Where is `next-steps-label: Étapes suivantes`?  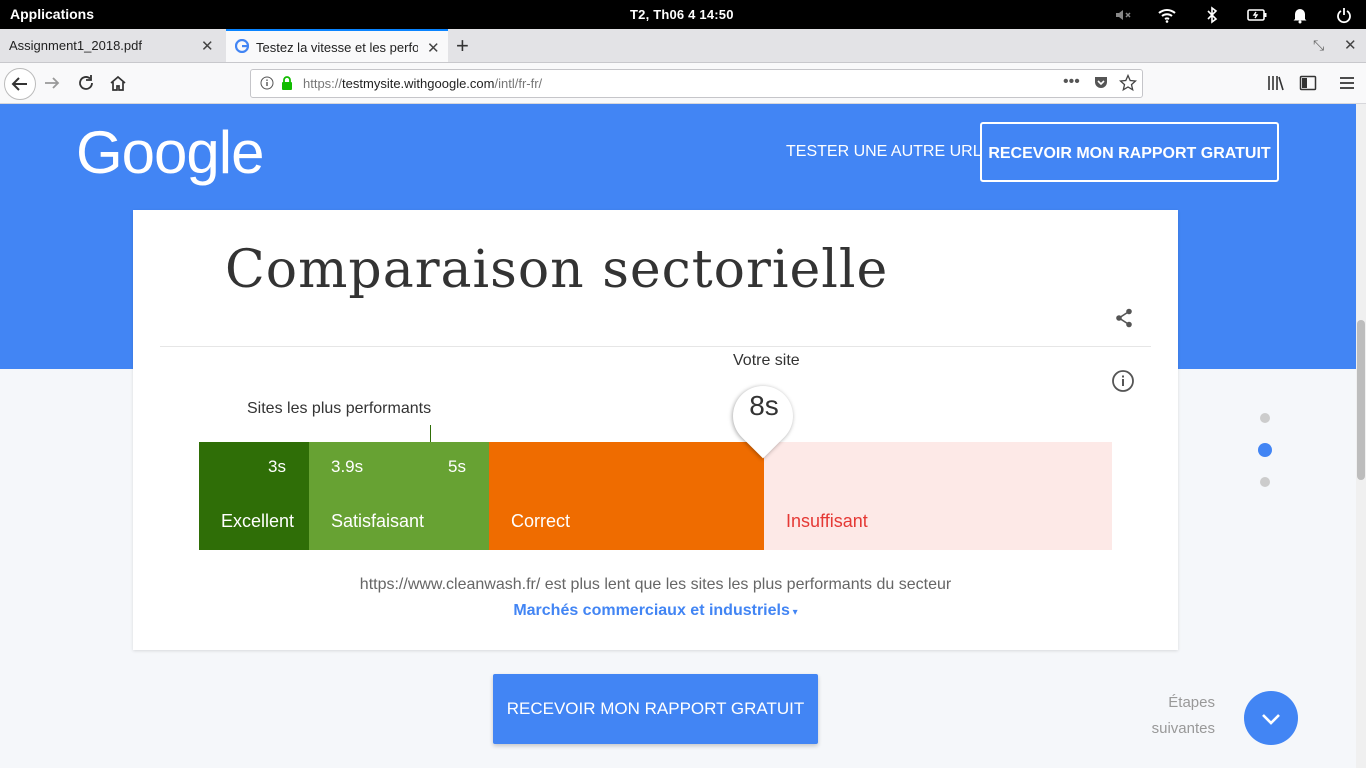
next-steps-label: Étapes suivantes is located at coordinates (1177, 716).